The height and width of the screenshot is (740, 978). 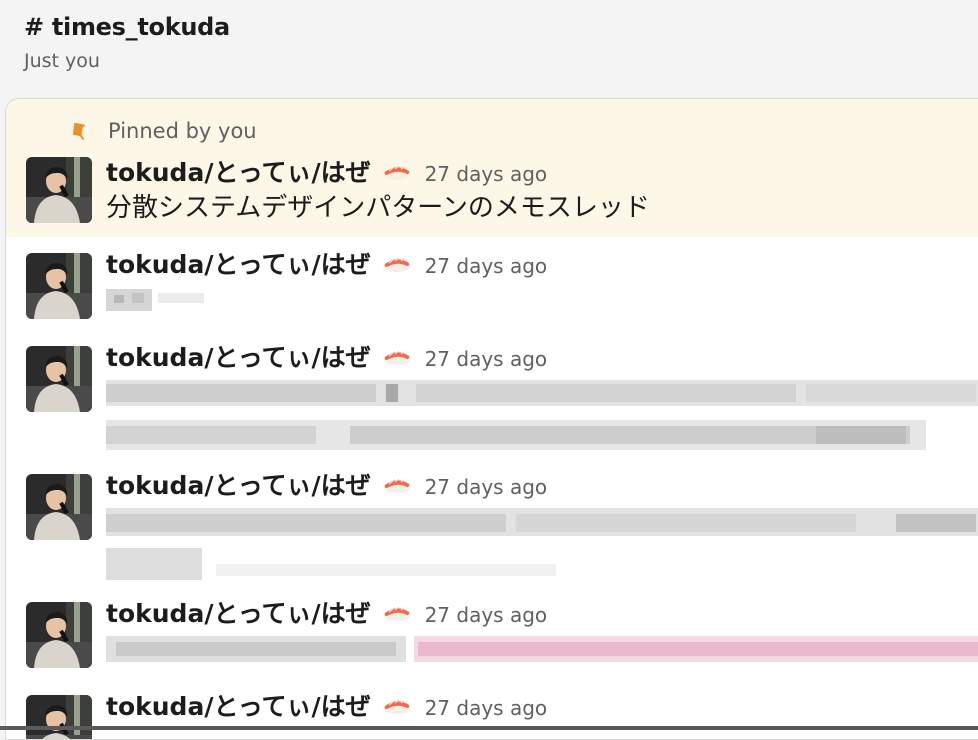 What do you see at coordinates (62, 61) in the screenshot?
I see `channel-subtitle: Just you` at bounding box center [62, 61].